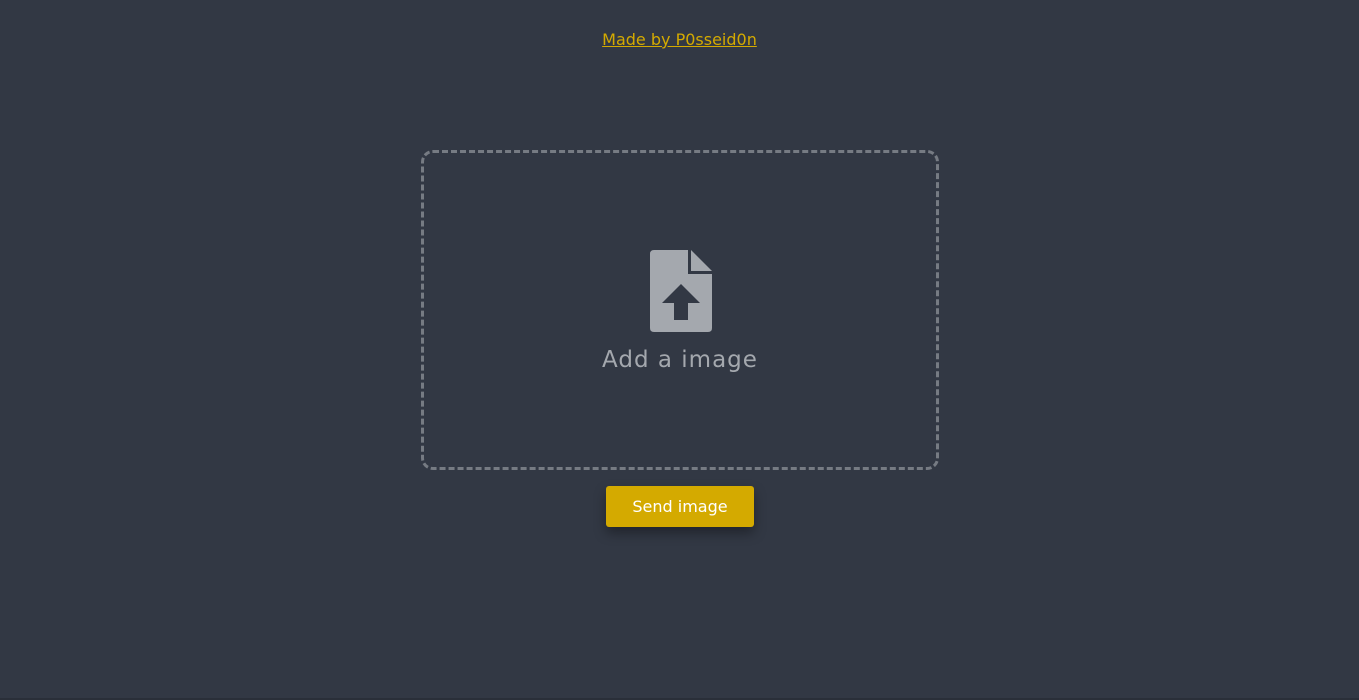 The height and width of the screenshot is (700, 1359). What do you see at coordinates (679, 40) in the screenshot?
I see `credit-link: Made by P0sseid0n` at bounding box center [679, 40].